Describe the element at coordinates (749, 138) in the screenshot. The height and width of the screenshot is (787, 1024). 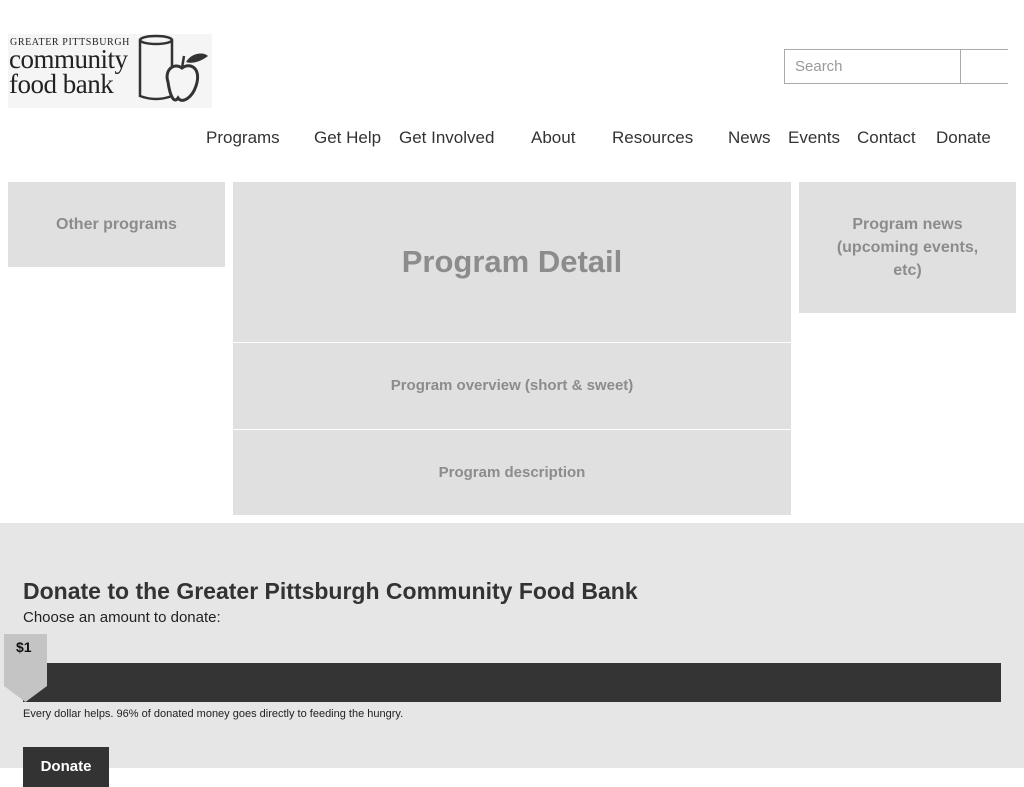
I see `nav-news: News` at that location.